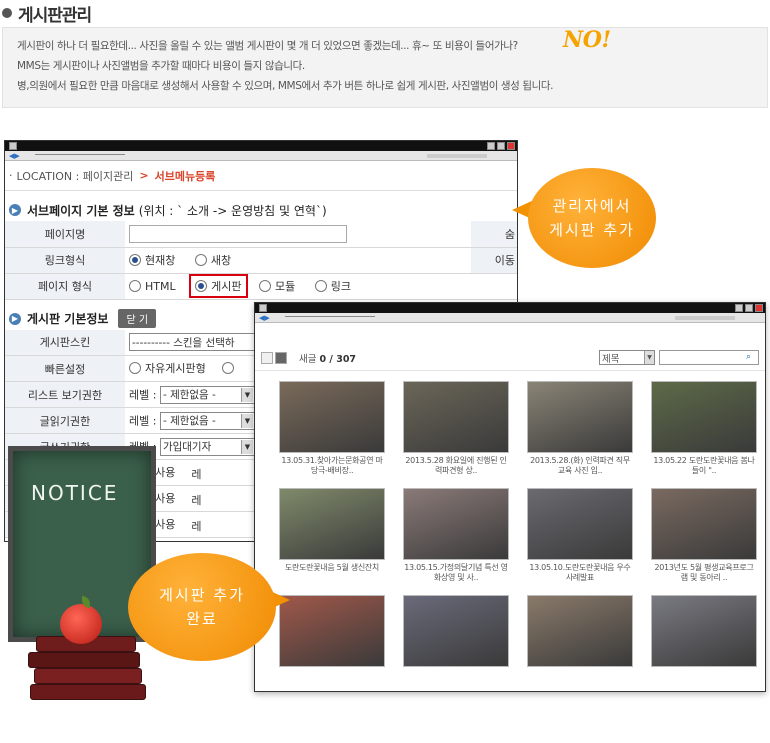 Image resolution: width=770 pixels, height=743 pixels. I want to click on form-row-page-type: 페이지 형식 HTML 게시판 모듈 링크, so click(261, 286).